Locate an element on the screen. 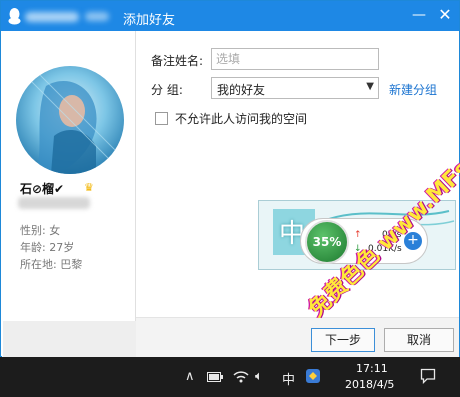  dialog-title: 添加好友 is located at coordinates (149, 20).